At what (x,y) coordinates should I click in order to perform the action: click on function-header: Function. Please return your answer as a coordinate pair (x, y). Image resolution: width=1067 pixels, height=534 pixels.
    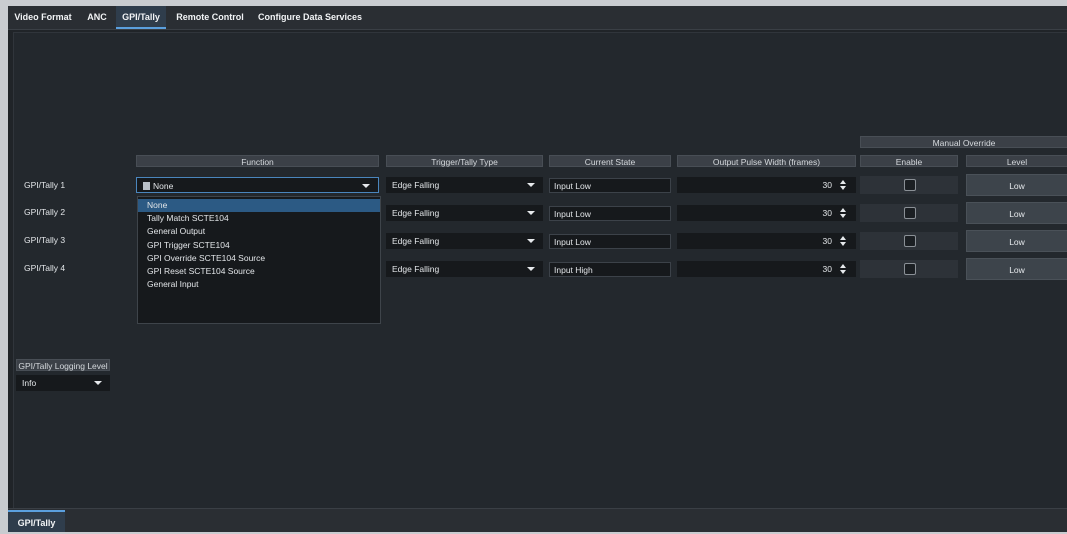
    Looking at the image, I should click on (257, 161).